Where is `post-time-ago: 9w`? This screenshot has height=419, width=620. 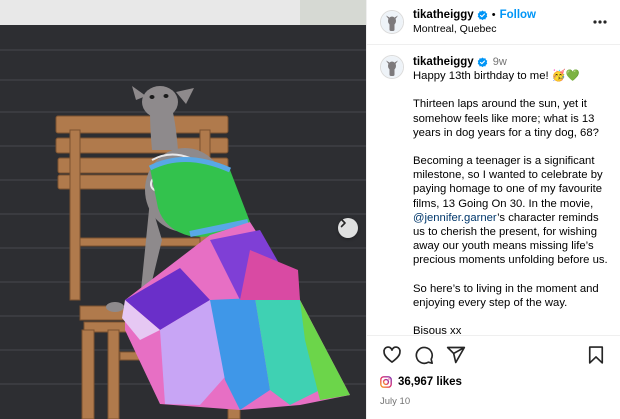
post-time-ago: 9w is located at coordinates (500, 62).